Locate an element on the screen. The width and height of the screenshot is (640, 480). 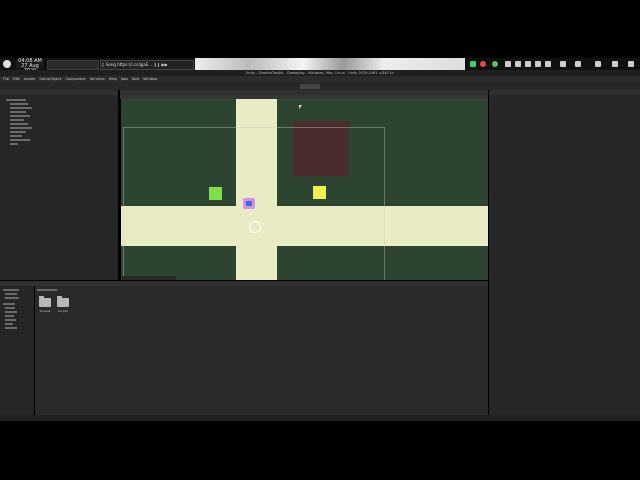
transform-gizmo-icon is located at coordinates (255, 227).